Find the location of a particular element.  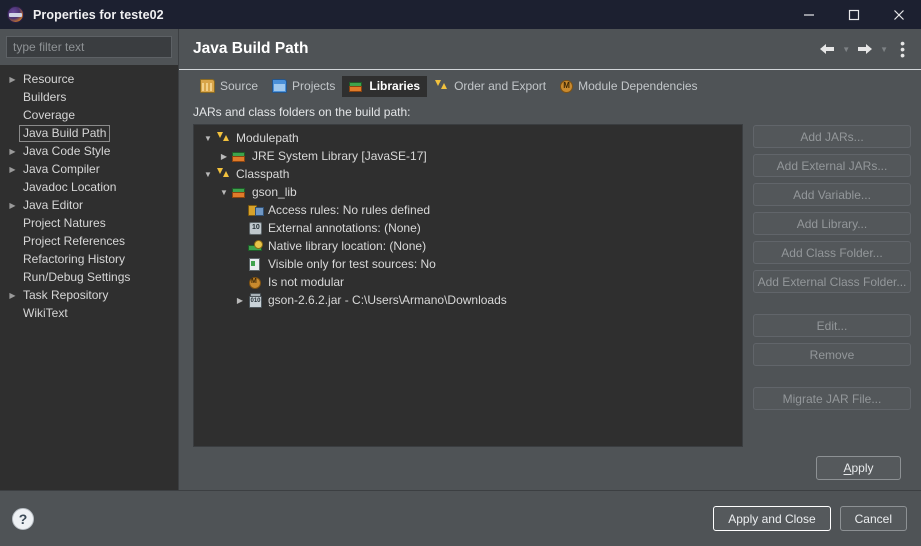

apply-row: Apply is located at coordinates (552, 468).